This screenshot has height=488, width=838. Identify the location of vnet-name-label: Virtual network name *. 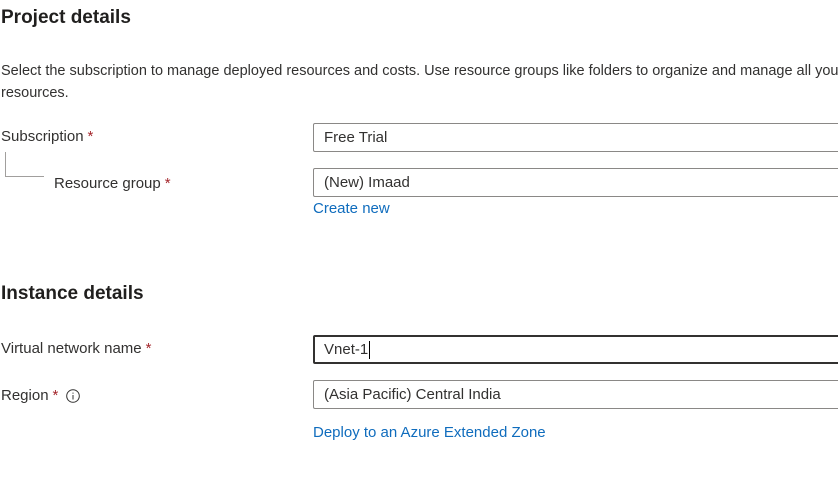
(76, 348).